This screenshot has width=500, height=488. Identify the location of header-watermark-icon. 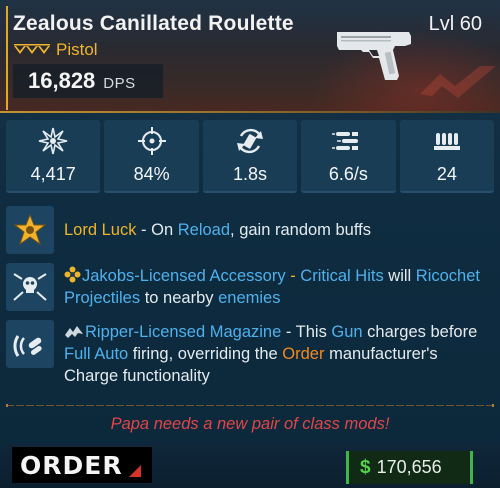
(458, 82).